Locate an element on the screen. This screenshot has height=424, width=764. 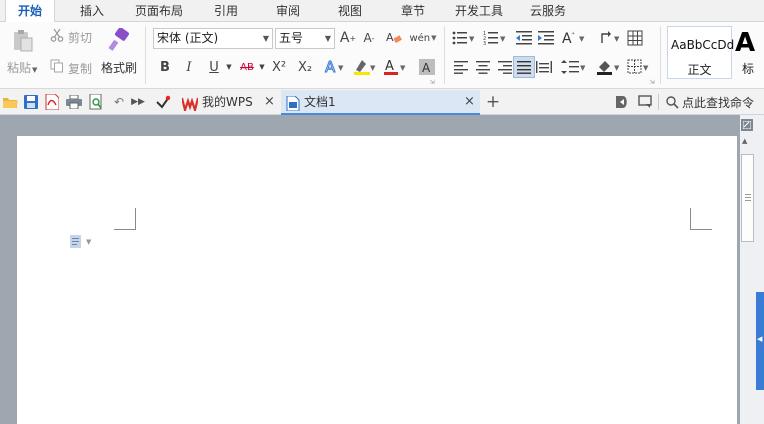
new-tab-icon: + is located at coordinates (493, 102).